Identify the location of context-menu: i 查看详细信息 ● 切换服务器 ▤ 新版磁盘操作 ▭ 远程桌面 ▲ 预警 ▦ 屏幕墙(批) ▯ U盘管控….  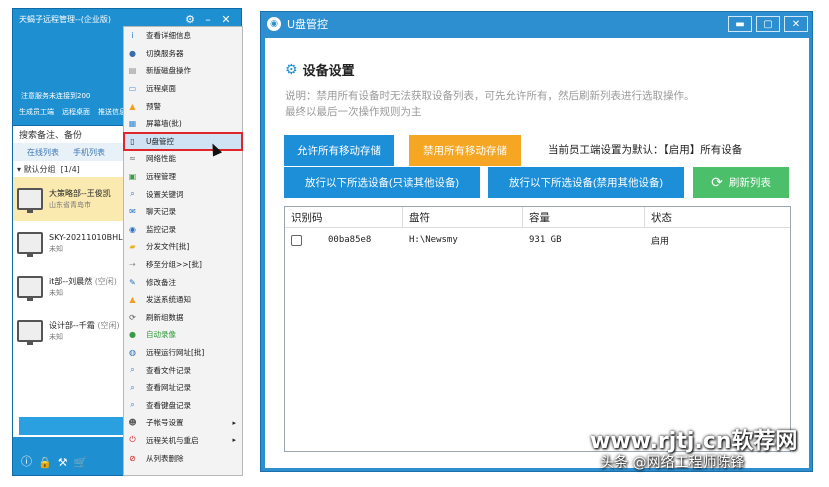
(183, 251).